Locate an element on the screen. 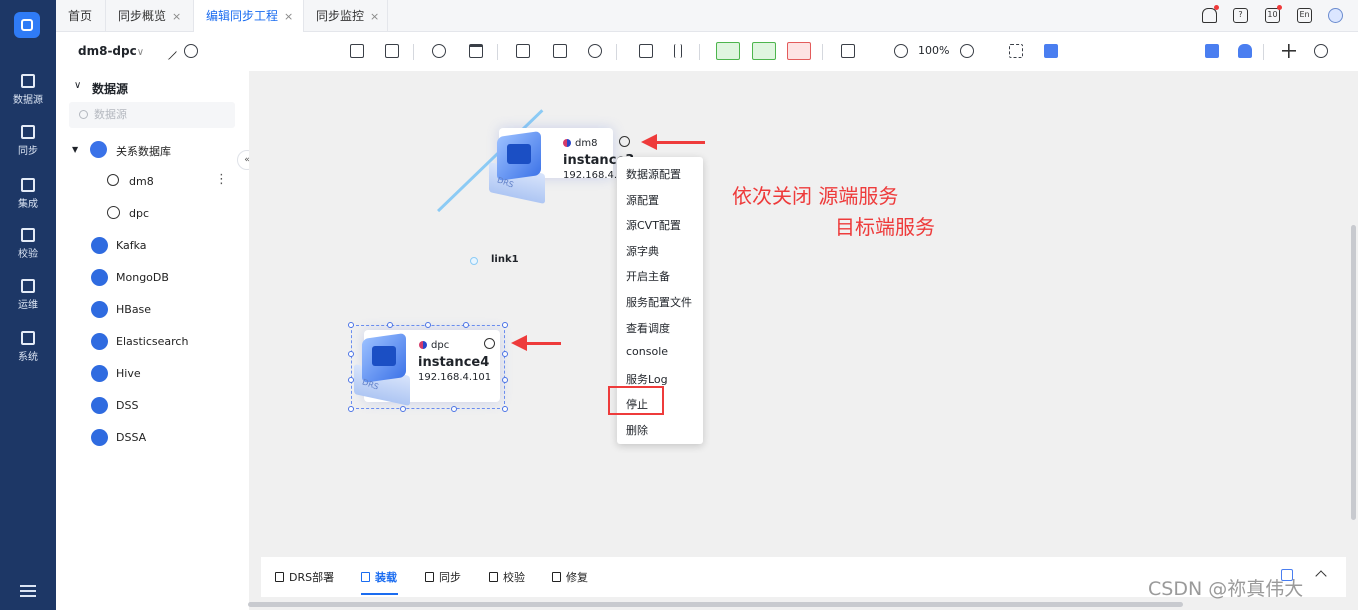 This screenshot has width=1358, height=610. tree-item-dm8: dm8 is located at coordinates (141, 181).